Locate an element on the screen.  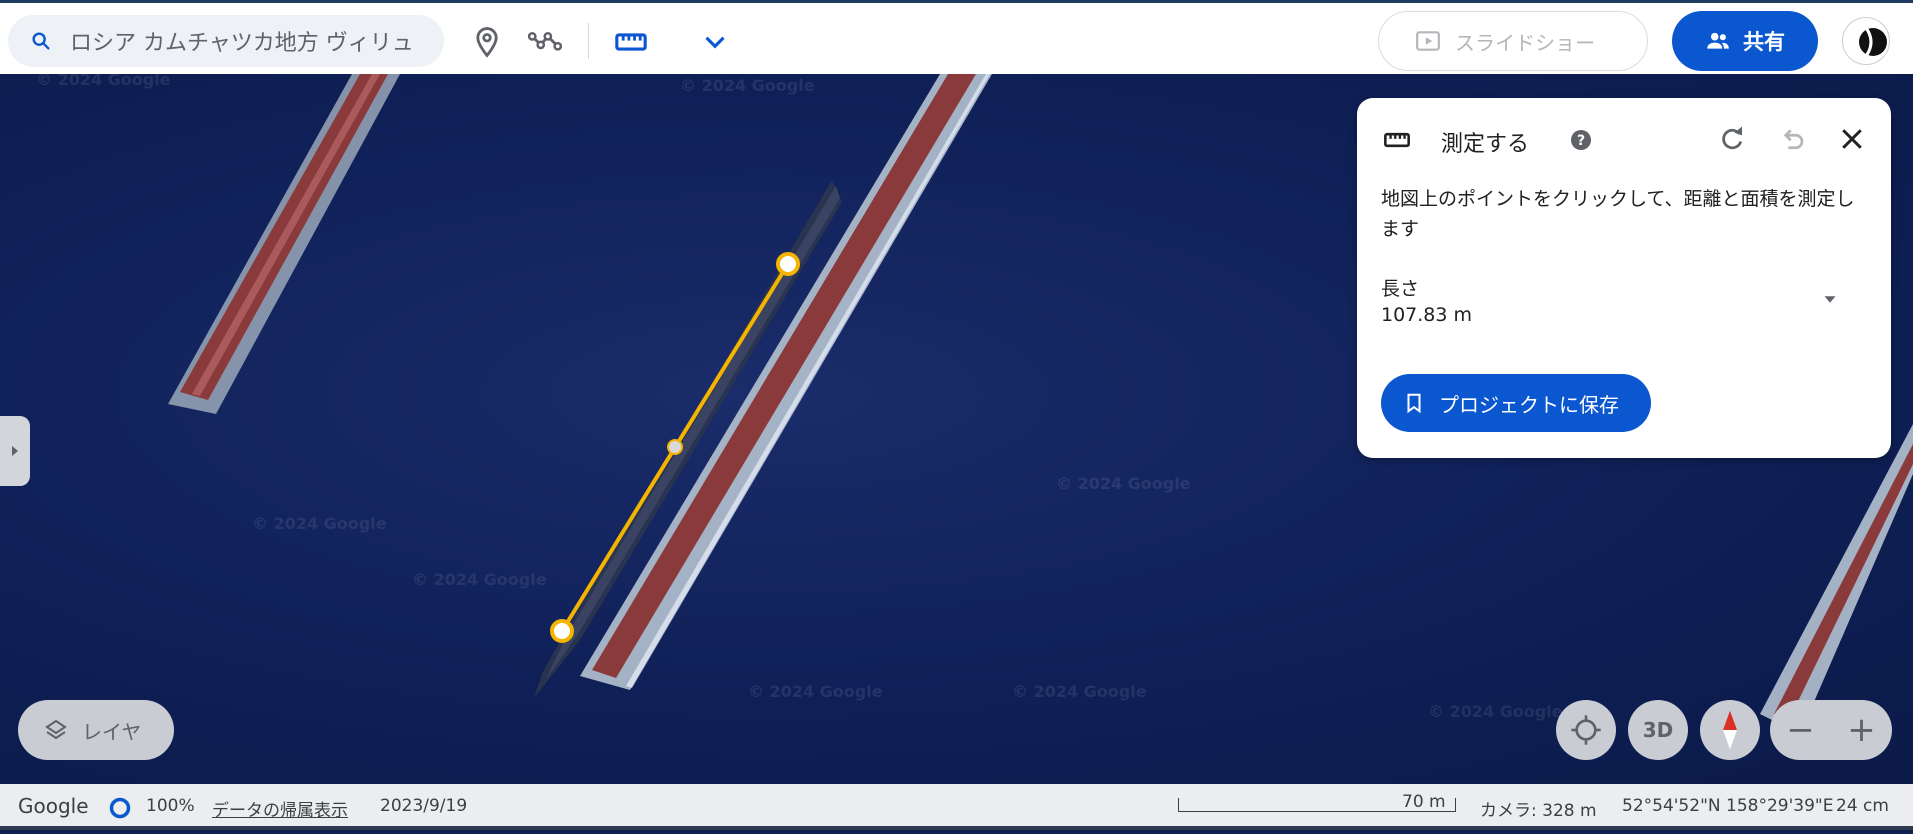
share-button: 共有 is located at coordinates (1745, 41).